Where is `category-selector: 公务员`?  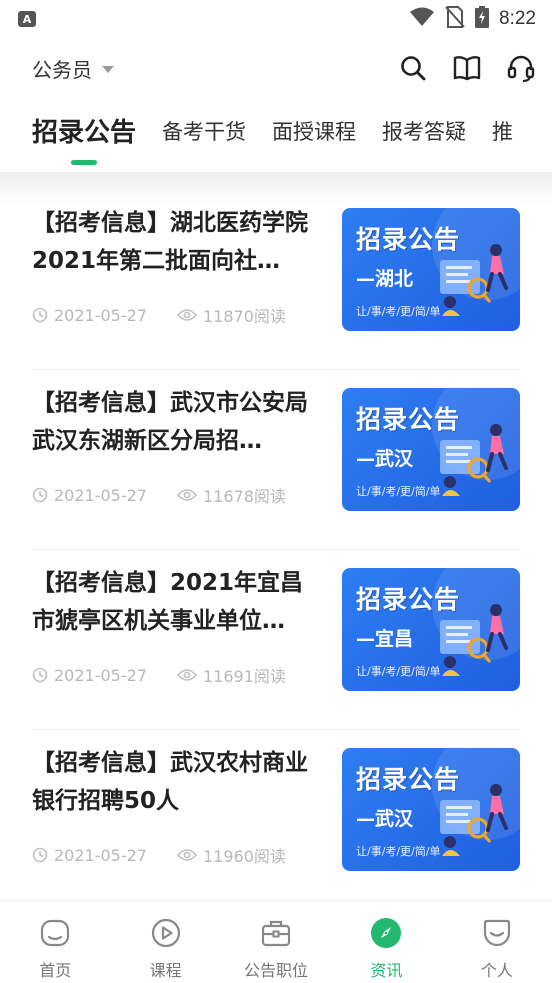 category-selector: 公务员 is located at coordinates (73, 68).